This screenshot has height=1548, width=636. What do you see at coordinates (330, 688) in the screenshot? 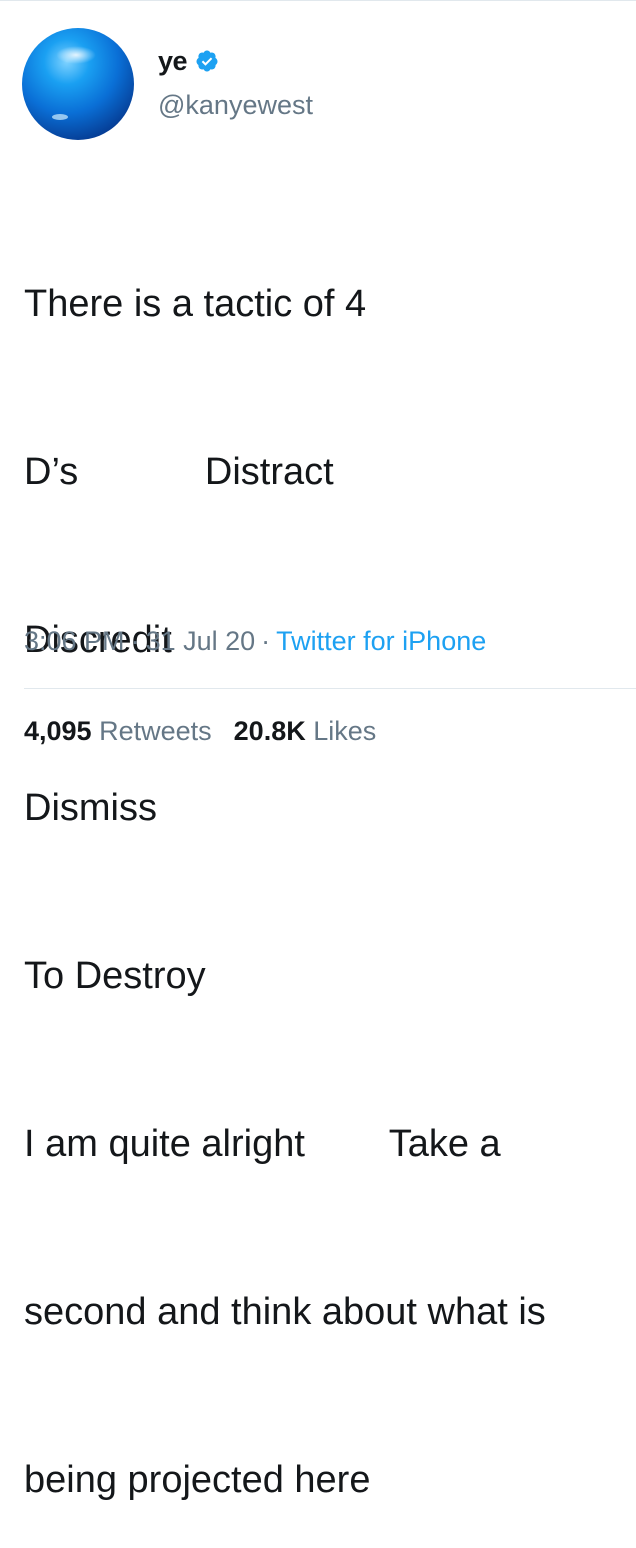
I see `stats-divider` at bounding box center [330, 688].